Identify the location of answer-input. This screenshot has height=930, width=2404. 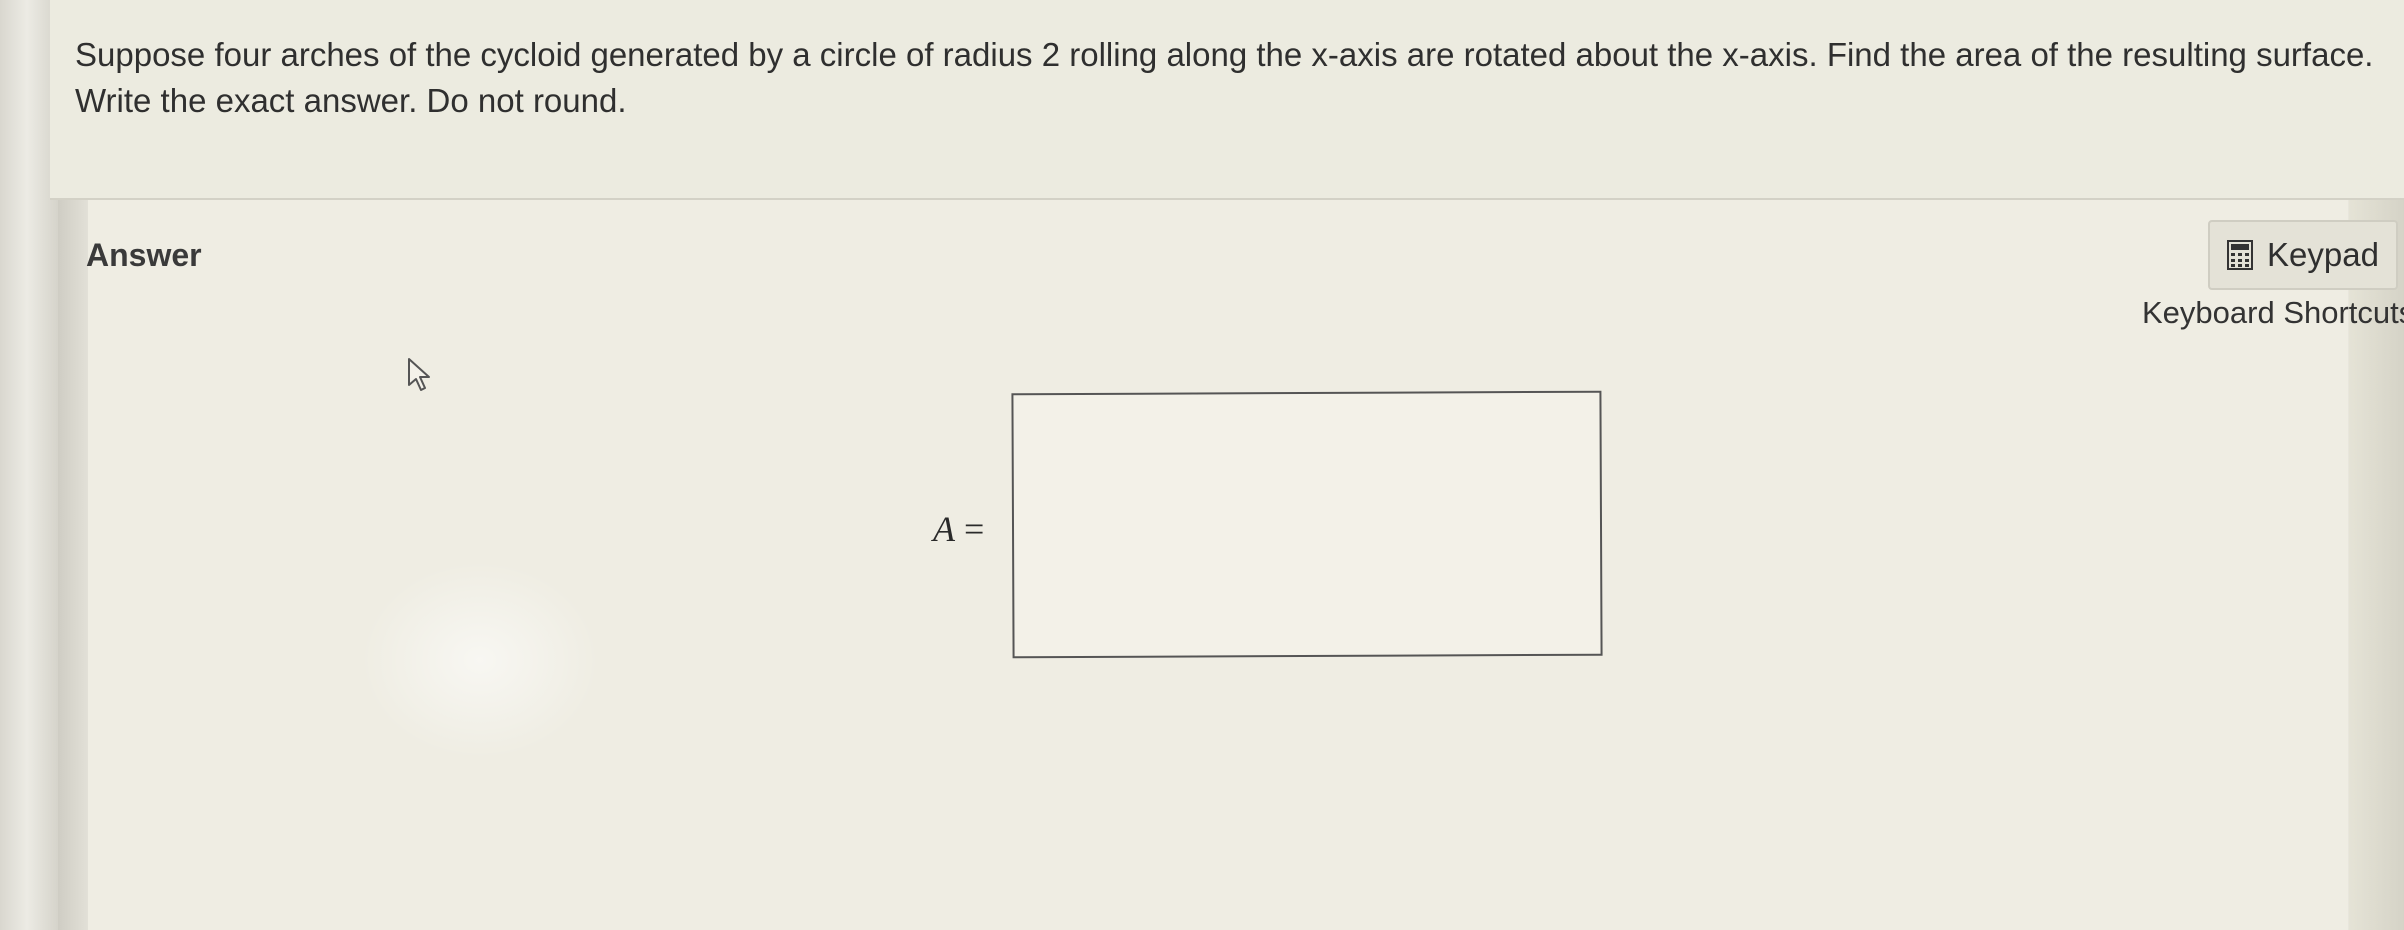
(1307, 524).